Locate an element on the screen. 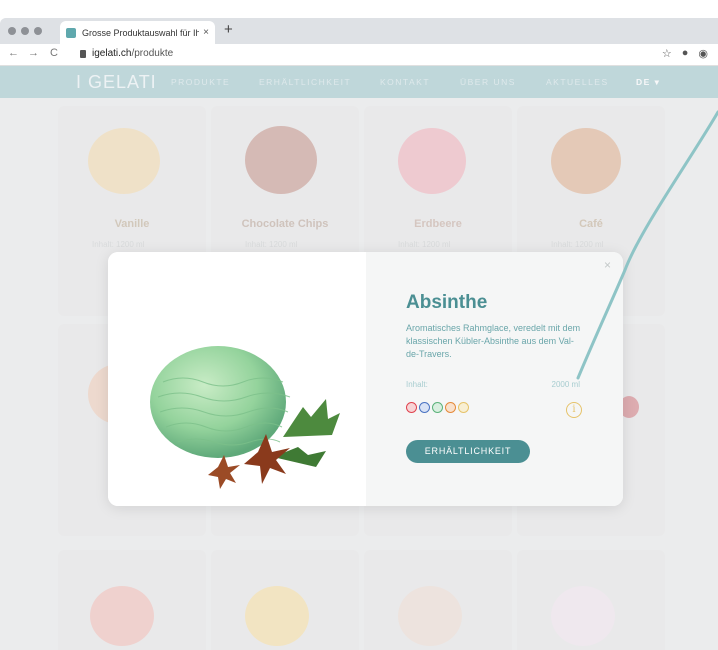 The image size is (718, 650). info-icon: i is located at coordinates (574, 410).